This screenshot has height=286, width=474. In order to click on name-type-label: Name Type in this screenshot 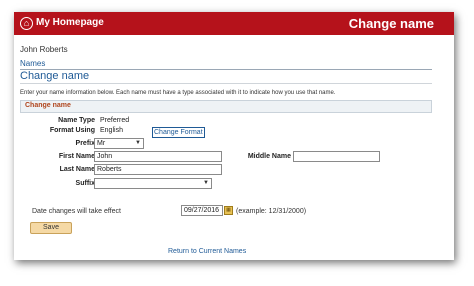, I will do `click(76, 120)`.